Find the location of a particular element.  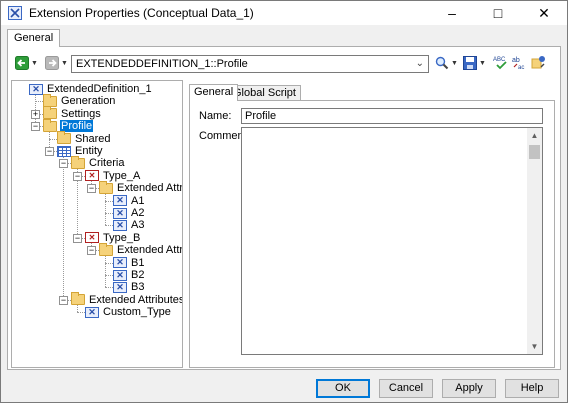

tree-node: ✕ Type_B is located at coordinates (113, 238).